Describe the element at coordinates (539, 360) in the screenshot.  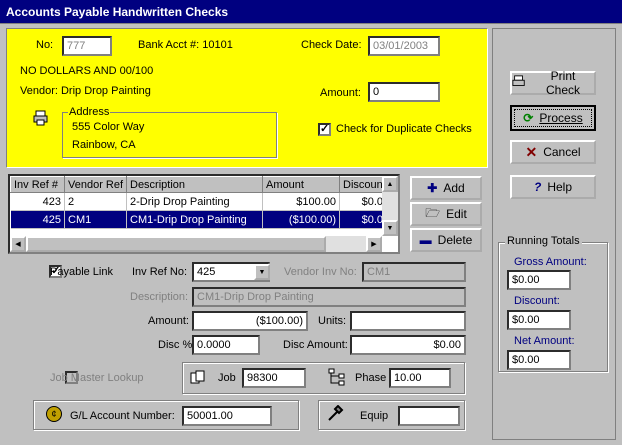
I see `net-amount-field: $0.00` at that location.